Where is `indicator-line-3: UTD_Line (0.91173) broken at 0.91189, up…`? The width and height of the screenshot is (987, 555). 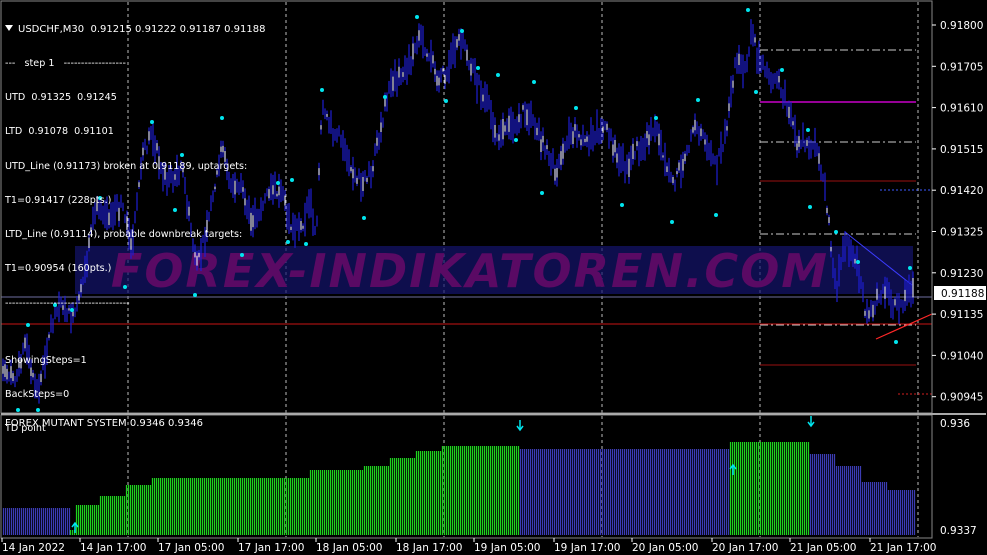 indicator-line-3: UTD_Line (0.91173) broken at 0.91189, up… is located at coordinates (126, 166).